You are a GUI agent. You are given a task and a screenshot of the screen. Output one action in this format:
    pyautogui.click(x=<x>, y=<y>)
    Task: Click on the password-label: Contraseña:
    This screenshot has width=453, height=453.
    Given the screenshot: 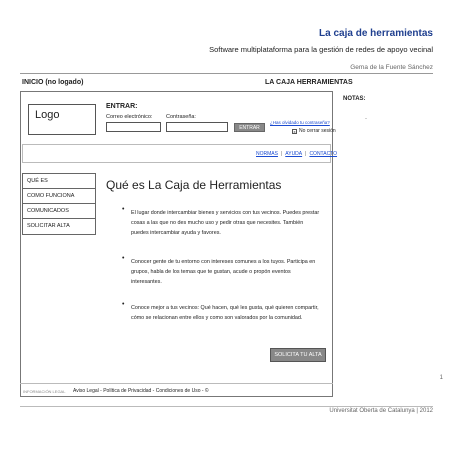 What is the action you would take?
    pyautogui.click(x=181, y=117)
    